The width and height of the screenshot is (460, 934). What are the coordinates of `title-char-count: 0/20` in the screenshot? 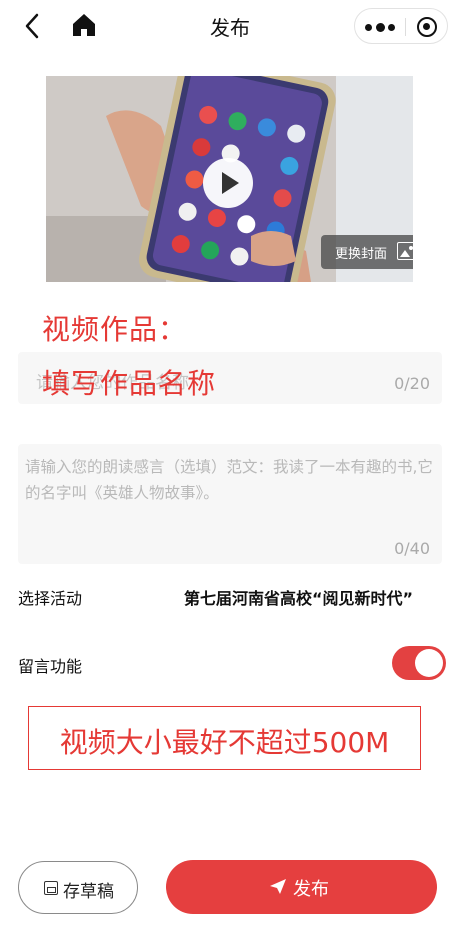 It's located at (412, 383).